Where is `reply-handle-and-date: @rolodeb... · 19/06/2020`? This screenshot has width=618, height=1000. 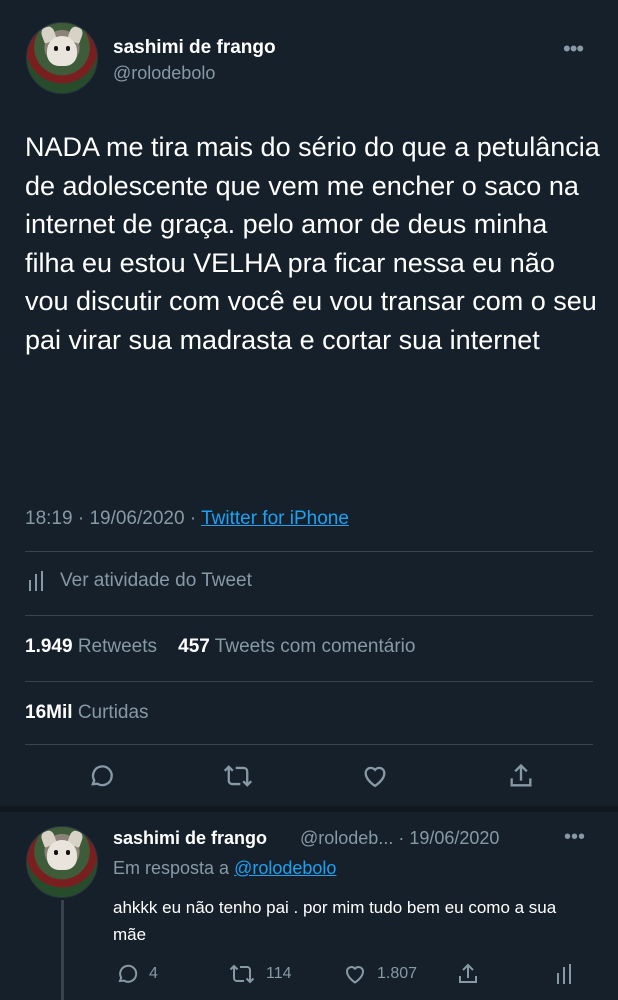 reply-handle-and-date: @rolodeb... · 19/06/2020 is located at coordinates (400, 838).